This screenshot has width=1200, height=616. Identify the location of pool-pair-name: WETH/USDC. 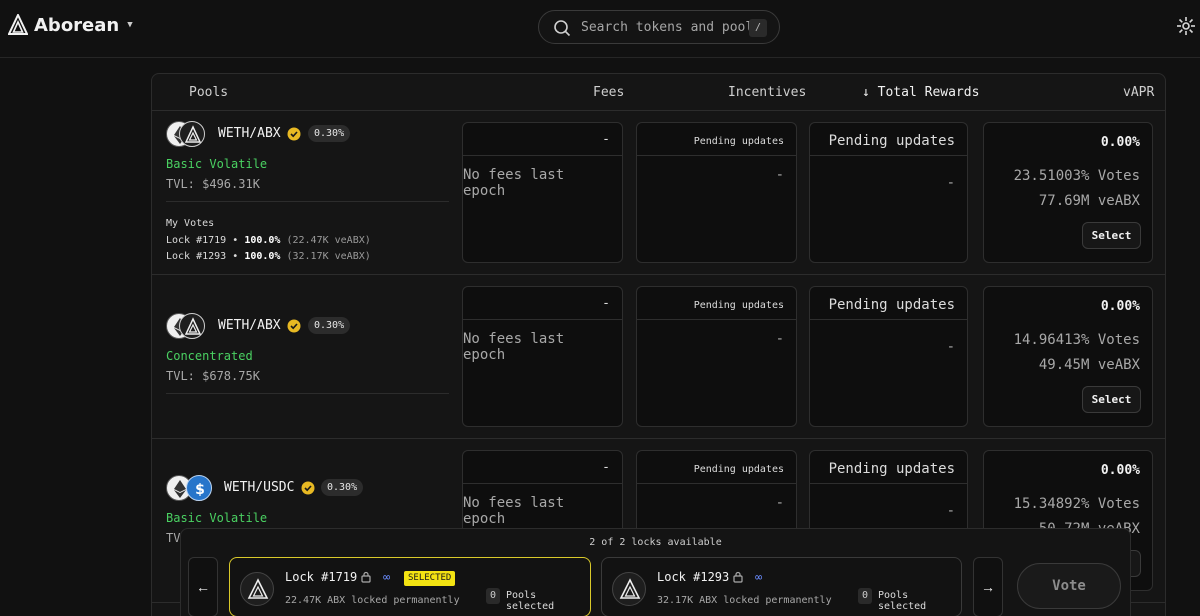
(259, 487).